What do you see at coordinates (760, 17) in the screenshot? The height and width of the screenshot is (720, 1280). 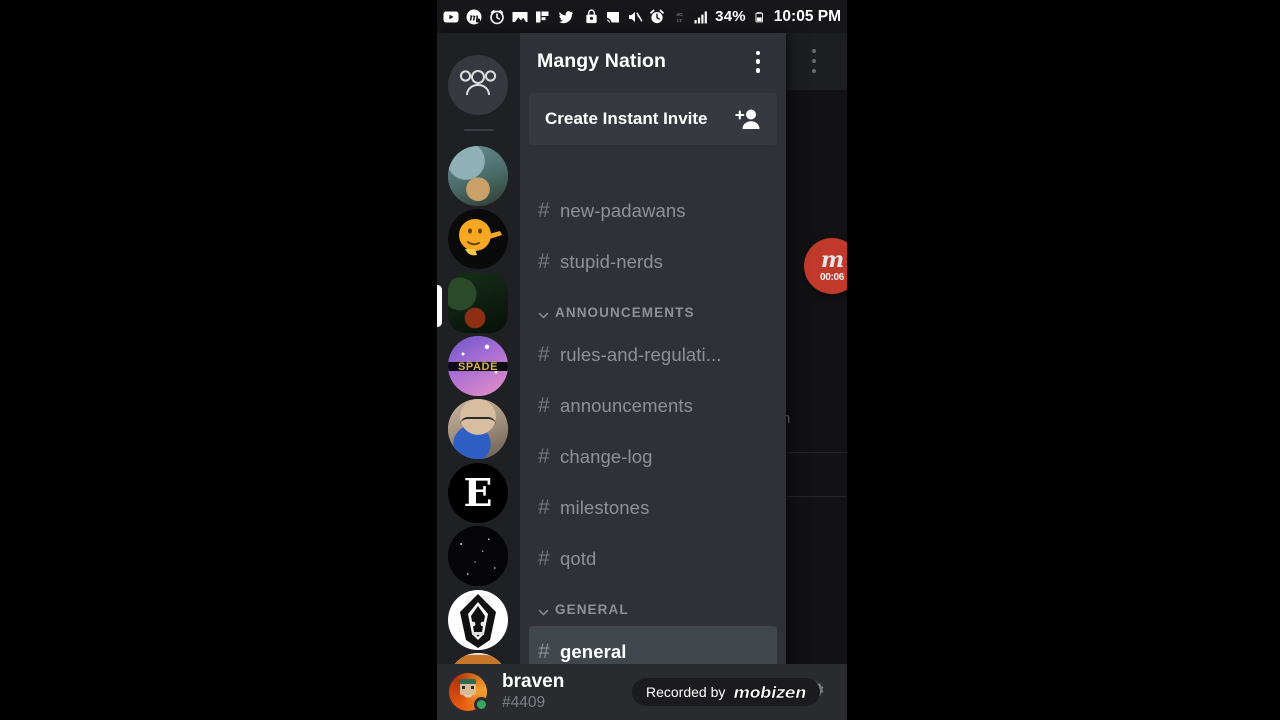 I see `battery-icon` at bounding box center [760, 17].